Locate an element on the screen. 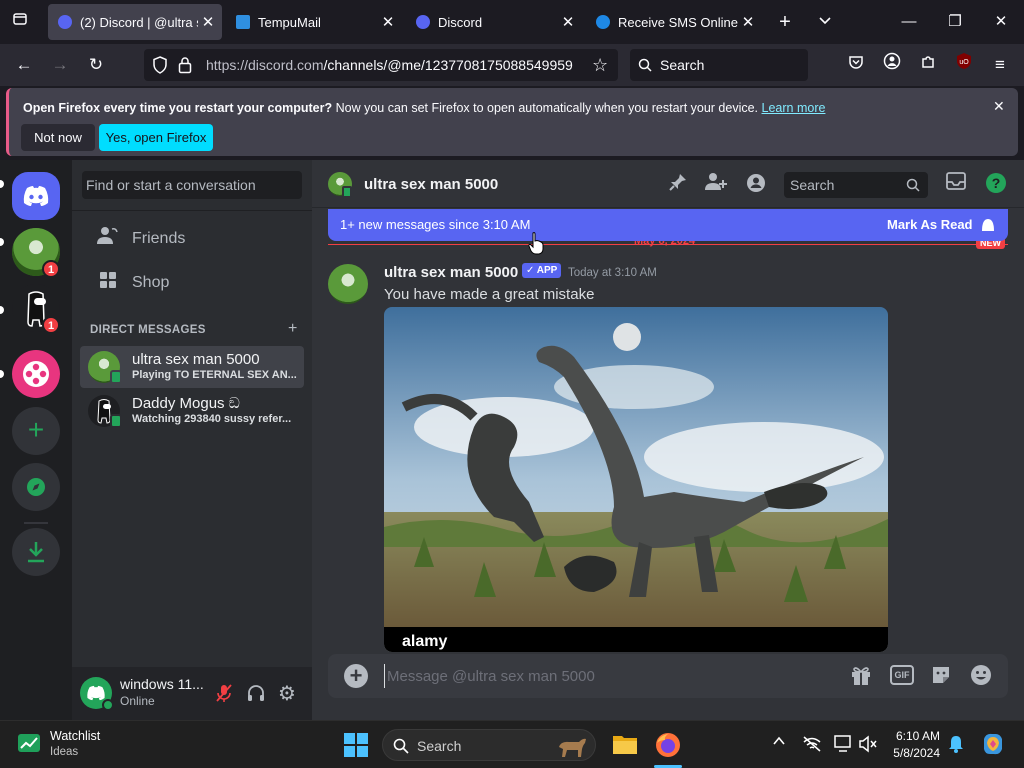  pocket-icon is located at coordinates (856, 65).